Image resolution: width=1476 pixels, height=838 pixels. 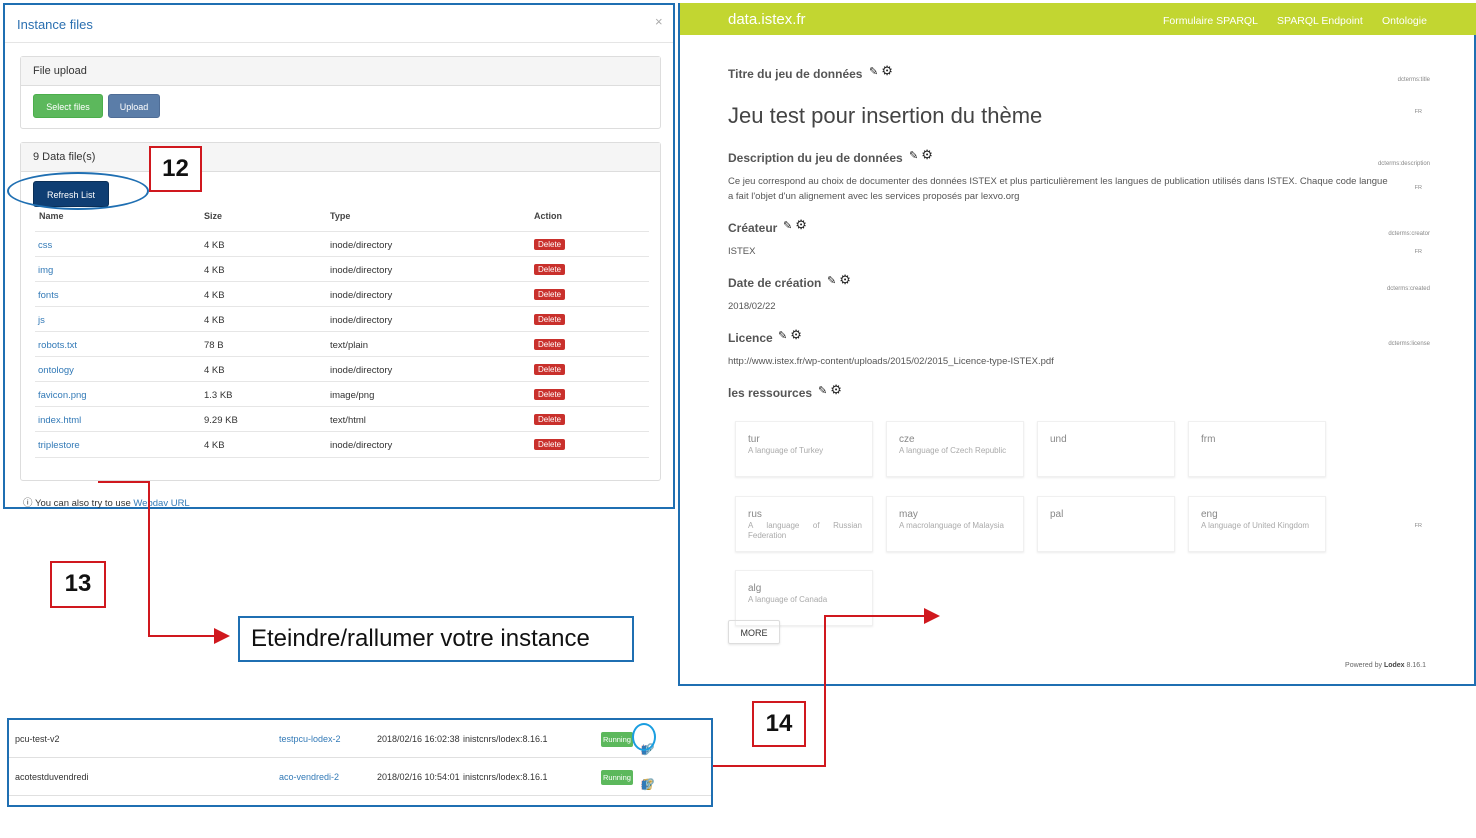 I want to click on instance-host-link: aco-vendredi-2, so click(x=309, y=777).